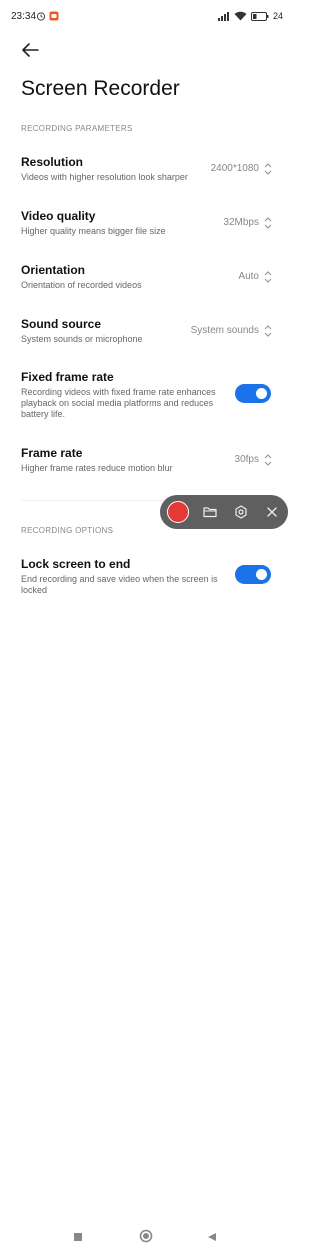 The height and width of the screenshot is (1243, 320). What do you see at coordinates (81, 285) in the screenshot?
I see `setting-subtitle: Orientation of recorded videos` at bounding box center [81, 285].